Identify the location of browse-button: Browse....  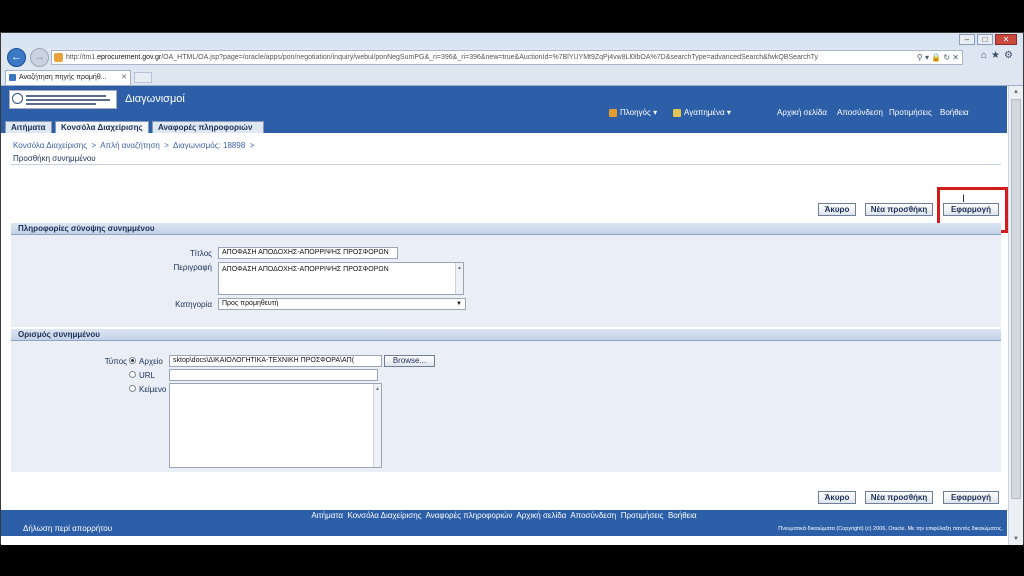
(409, 361).